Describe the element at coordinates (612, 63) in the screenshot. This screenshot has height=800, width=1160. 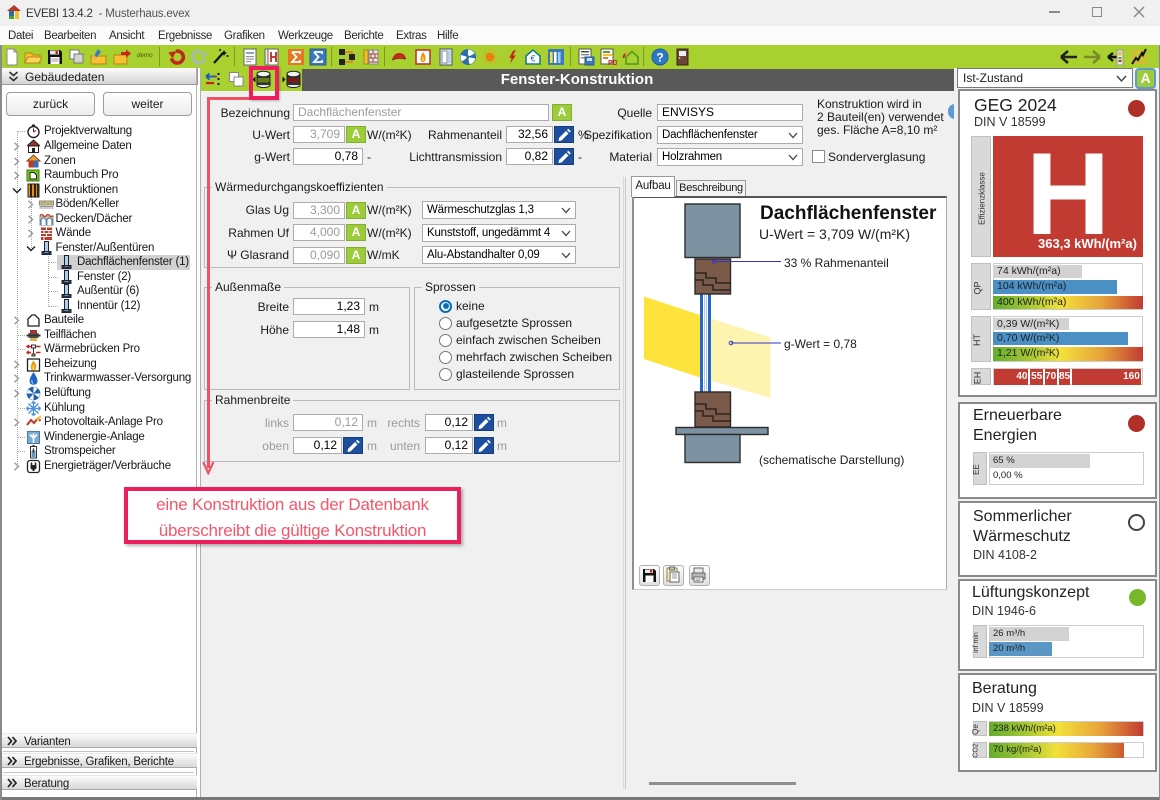
I see `svg-text: PDF` at that location.